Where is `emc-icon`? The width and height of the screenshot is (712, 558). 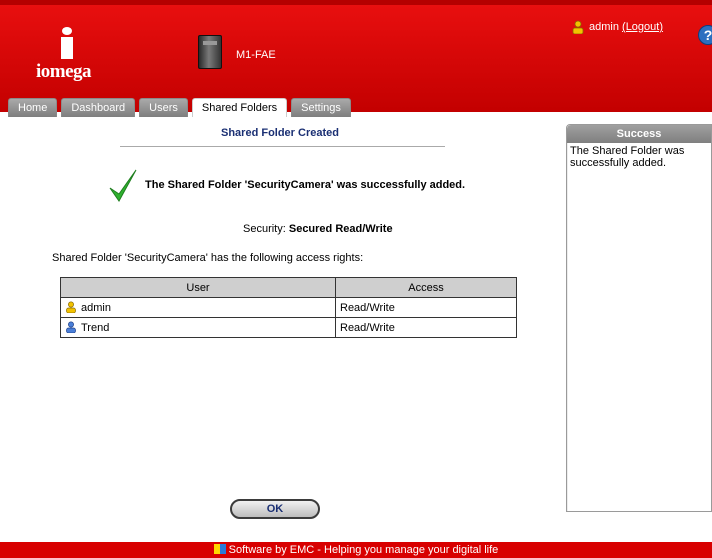
emc-icon is located at coordinates (219, 549).